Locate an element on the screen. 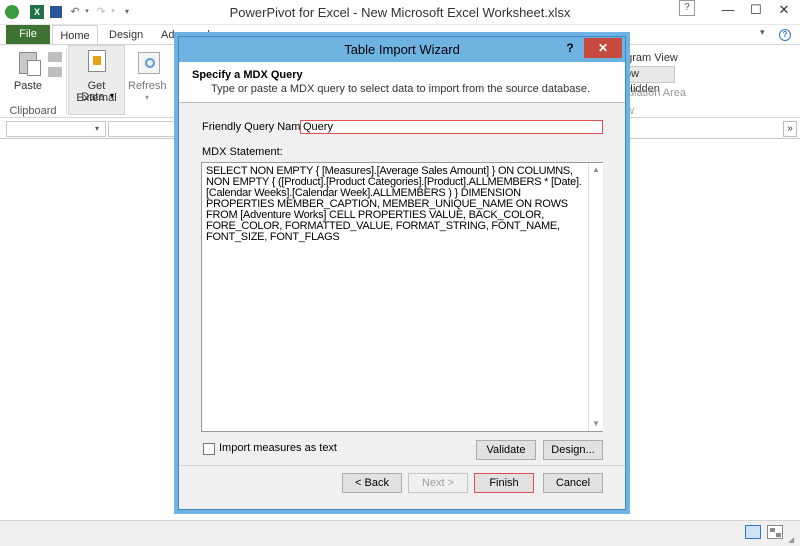 This screenshot has width=800, height=546. ribbon-minimize-icon: ▾ is located at coordinates (762, 32).